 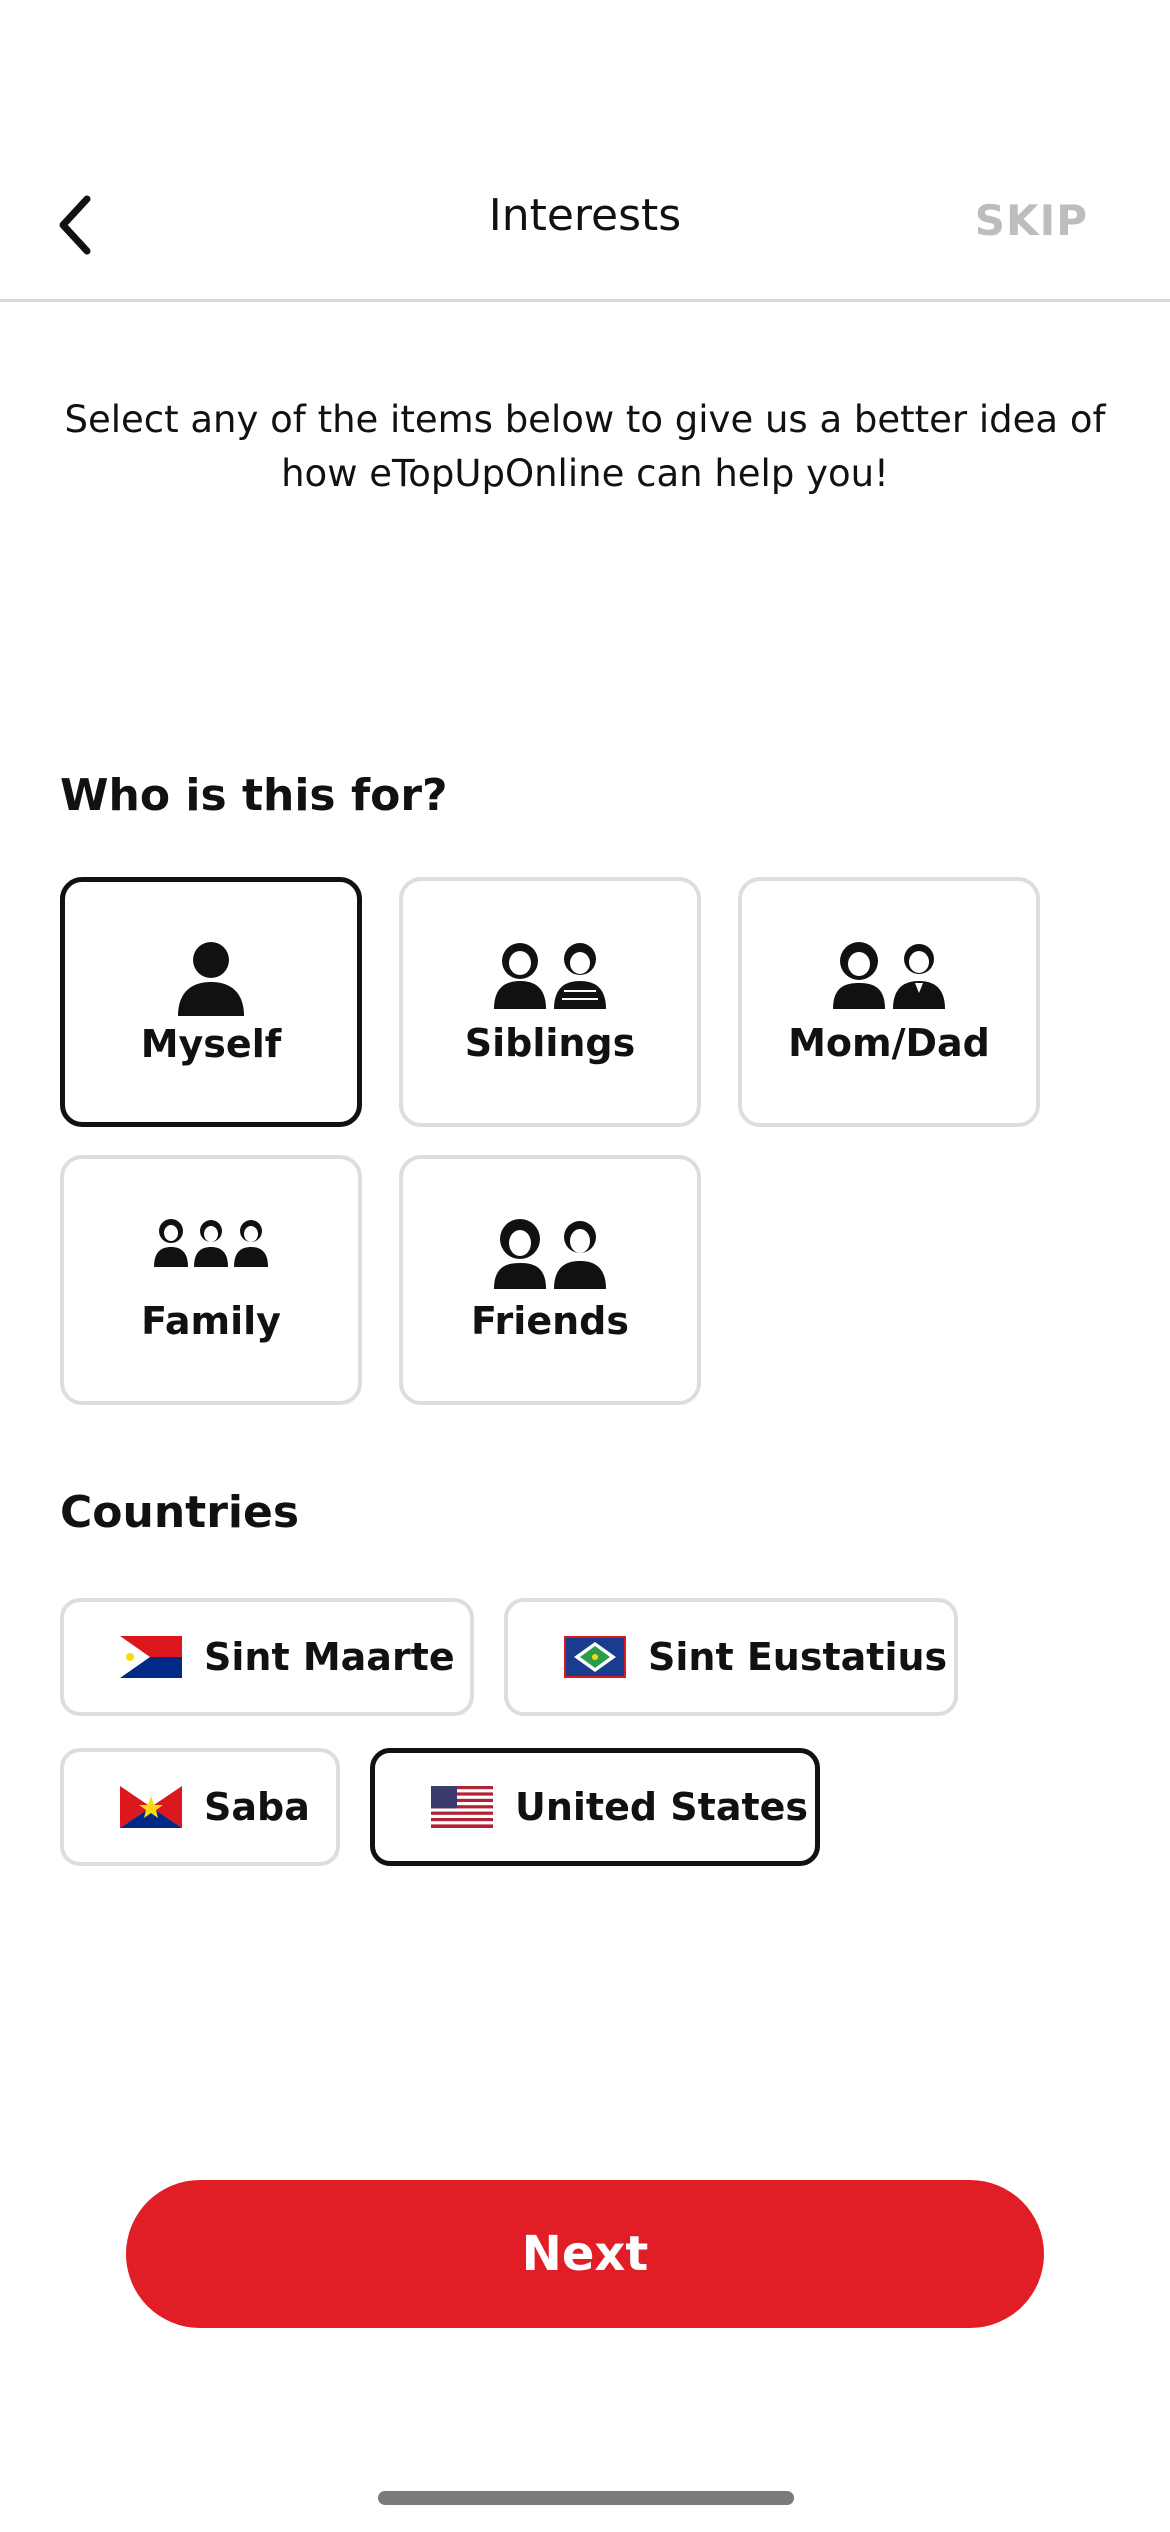 What do you see at coordinates (180, 1512) in the screenshot?
I see `countries-section-title: Countries` at bounding box center [180, 1512].